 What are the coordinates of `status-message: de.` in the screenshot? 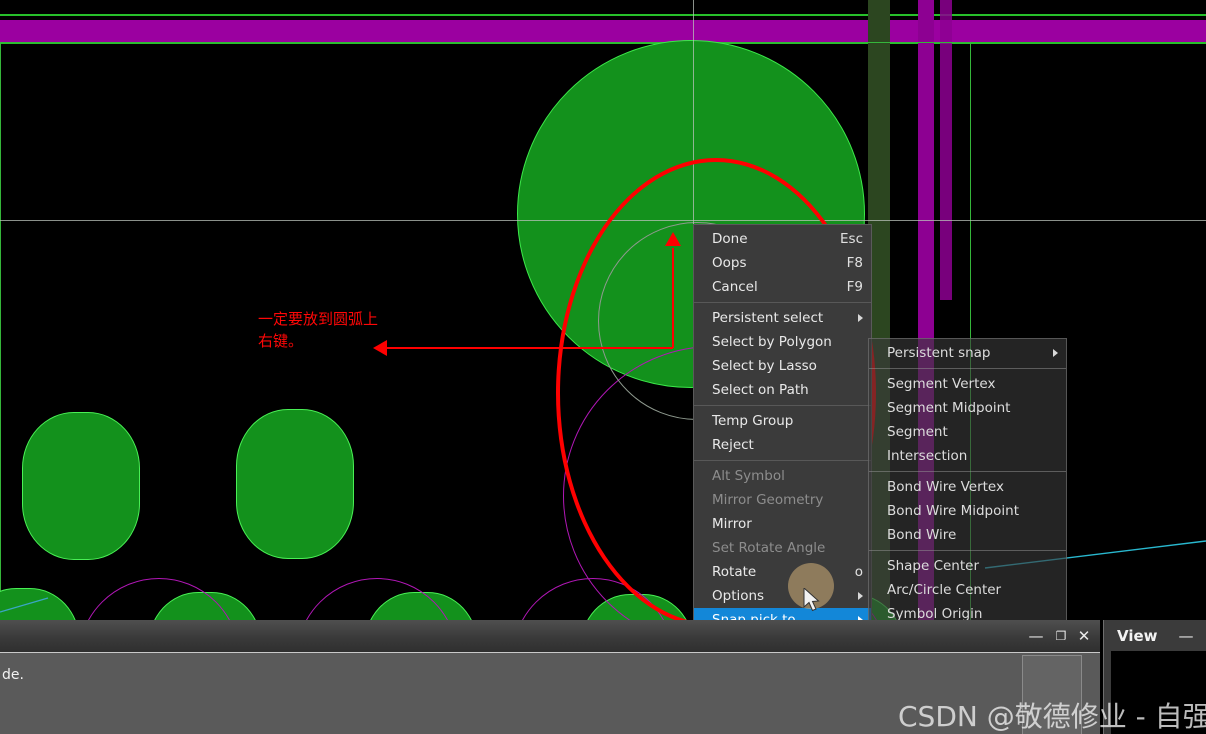 It's located at (13, 675).